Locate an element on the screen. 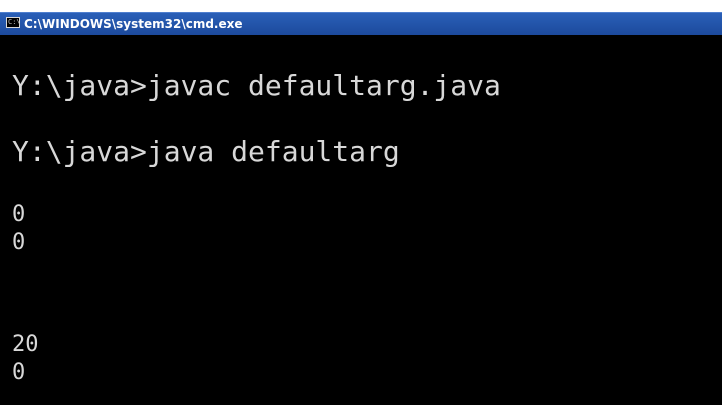 The width and height of the screenshot is (722, 405). title-strip: C:\ C:\WINDOWS\system32\cmd.exe is located at coordinates (361, 23).